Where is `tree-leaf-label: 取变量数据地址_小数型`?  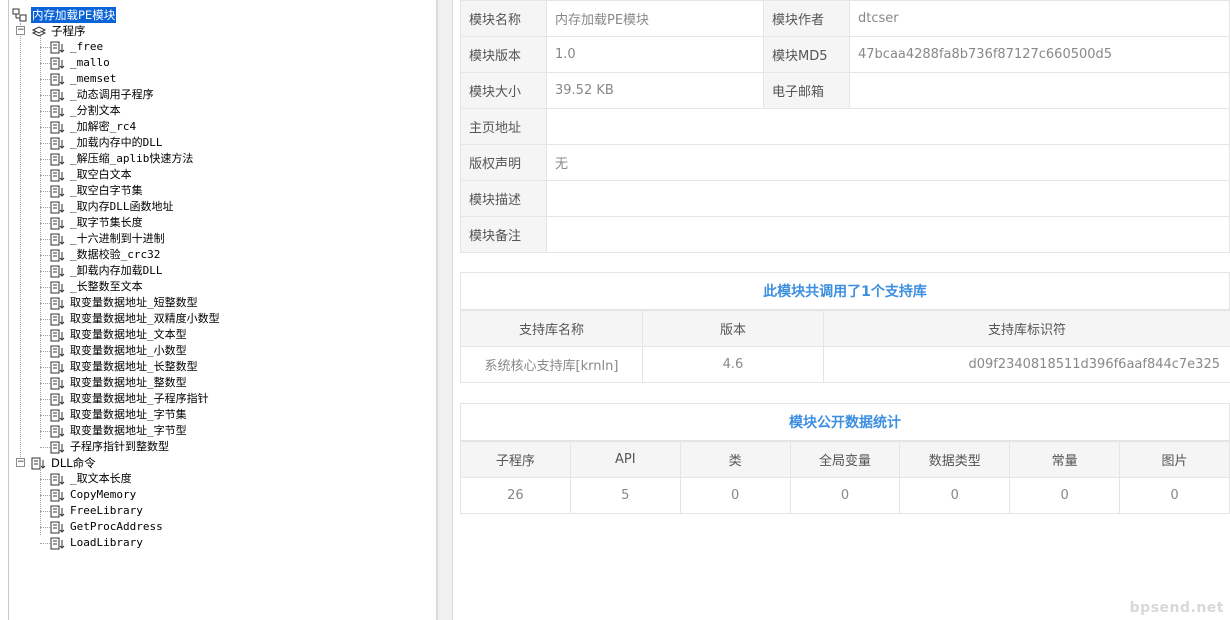
tree-leaf-label: 取变量数据地址_小数型 is located at coordinates (128, 350).